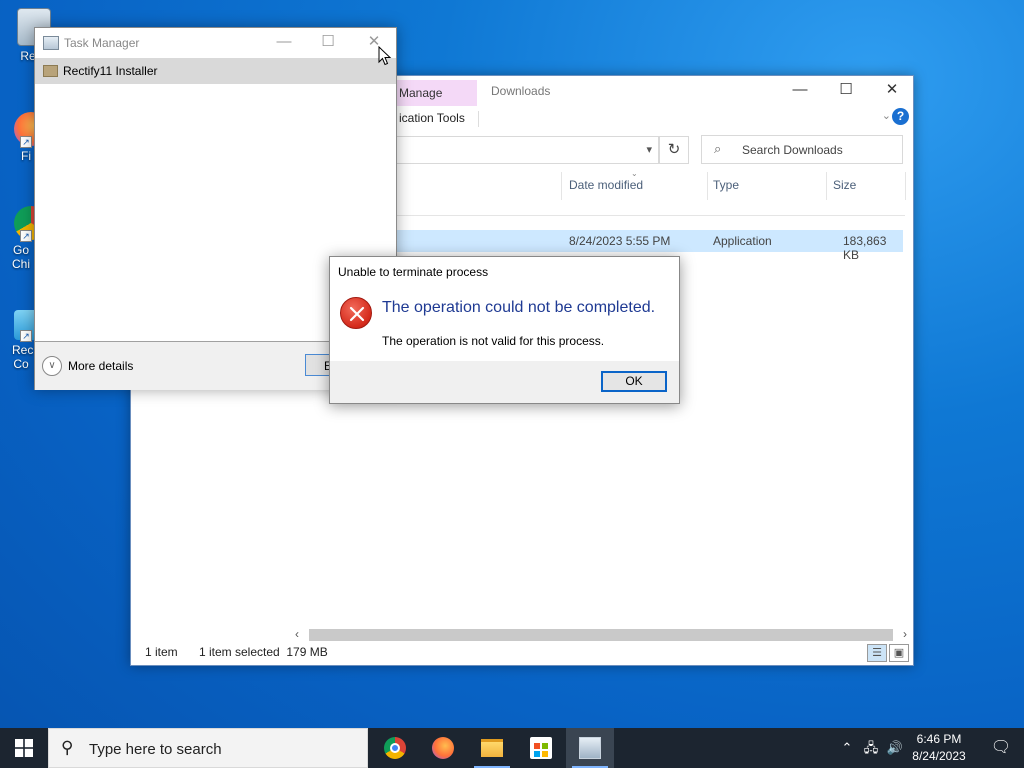  What do you see at coordinates (847, 748) in the screenshot?
I see `show-hidden-icons-chevron-icon: ⌃` at bounding box center [847, 748].